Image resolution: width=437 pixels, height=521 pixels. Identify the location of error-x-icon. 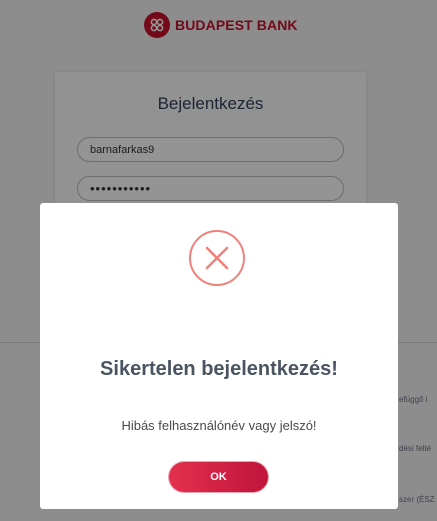
(217, 258).